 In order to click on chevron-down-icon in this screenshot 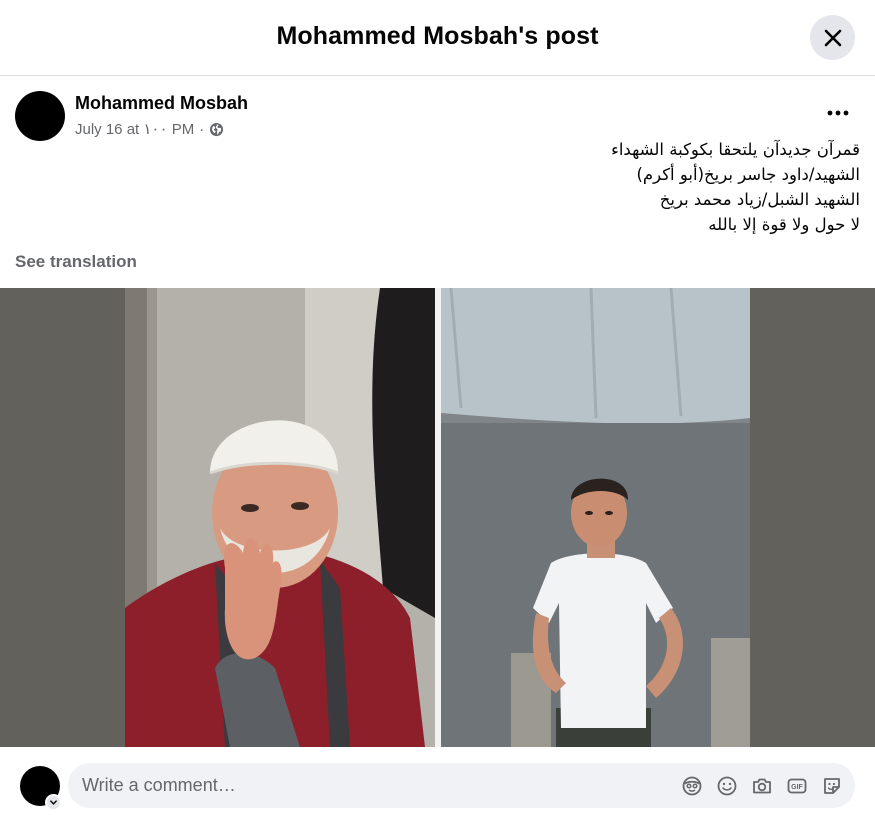, I will do `click(53, 802)`.